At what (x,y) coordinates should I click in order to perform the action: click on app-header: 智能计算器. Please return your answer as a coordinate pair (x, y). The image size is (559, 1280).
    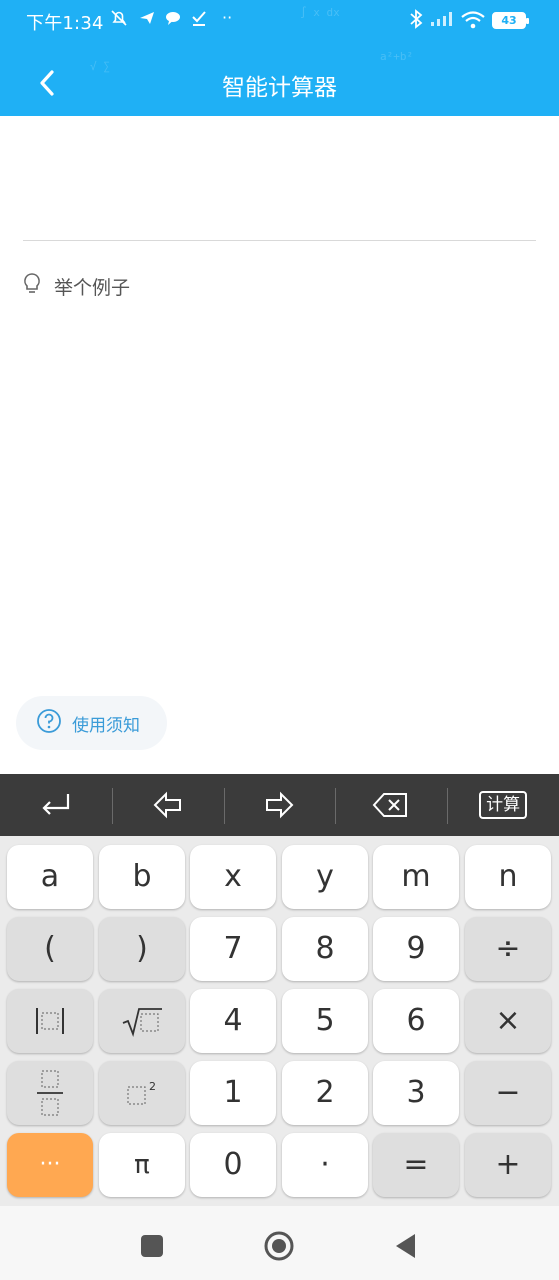
    Looking at the image, I should click on (279, 84).